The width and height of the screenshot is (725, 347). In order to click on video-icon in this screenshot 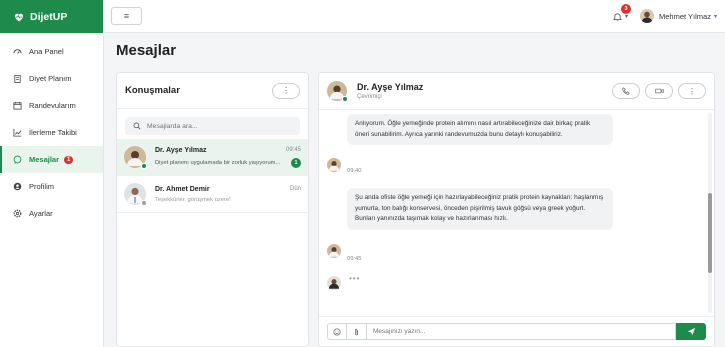, I will do `click(659, 91)`.